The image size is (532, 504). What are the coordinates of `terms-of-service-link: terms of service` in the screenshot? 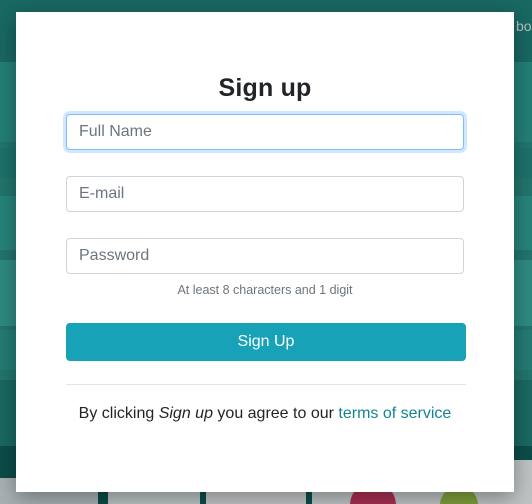 It's located at (394, 413).